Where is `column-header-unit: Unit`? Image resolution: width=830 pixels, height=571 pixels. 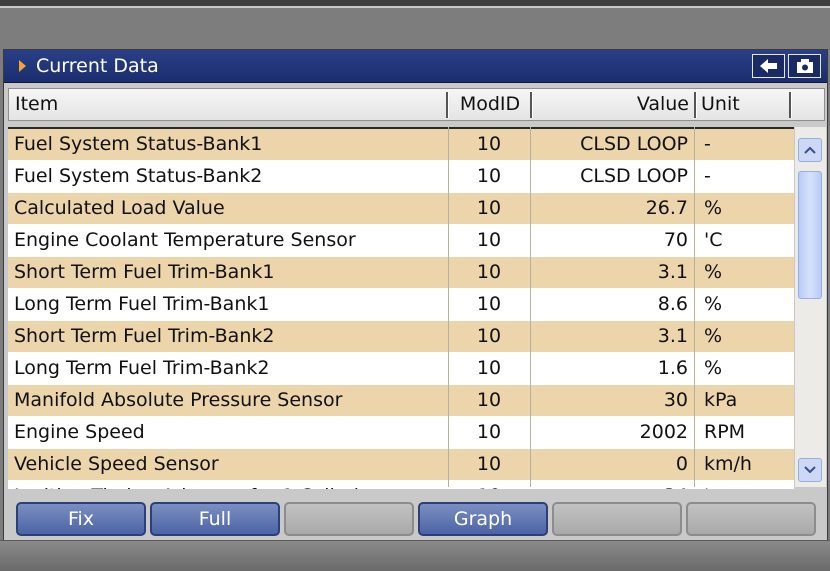
column-header-unit: Unit is located at coordinates (741, 104).